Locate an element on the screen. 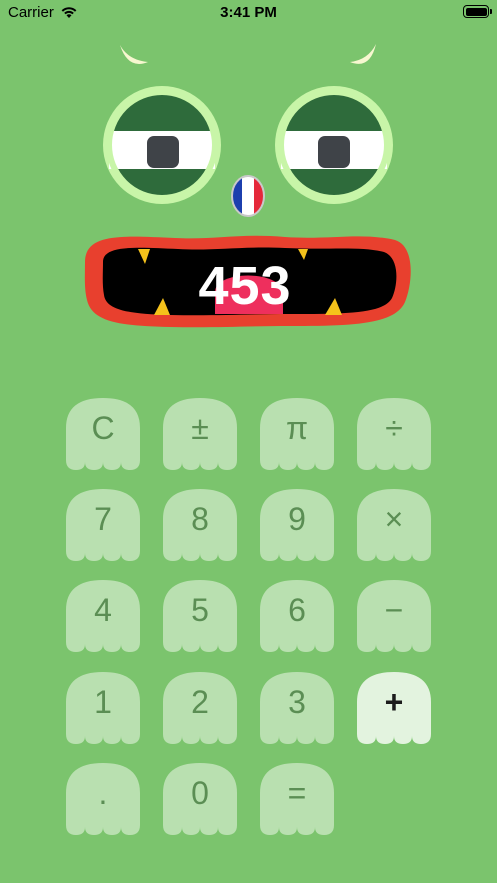  key-label: 5 is located at coordinates (200, 610).